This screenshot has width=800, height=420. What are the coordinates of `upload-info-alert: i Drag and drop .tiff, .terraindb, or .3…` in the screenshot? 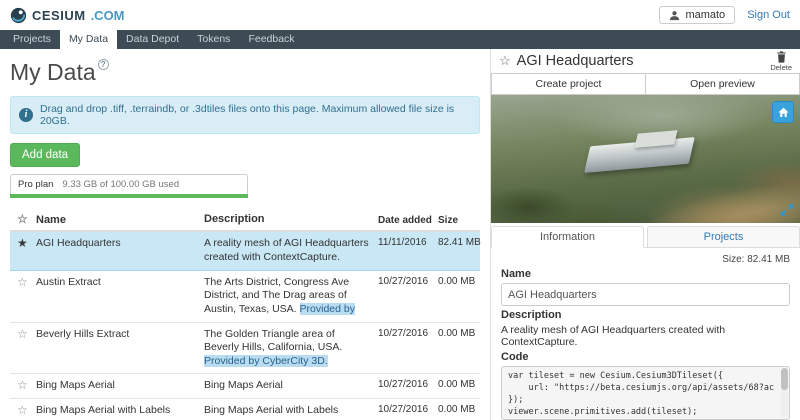 It's located at (245, 115).